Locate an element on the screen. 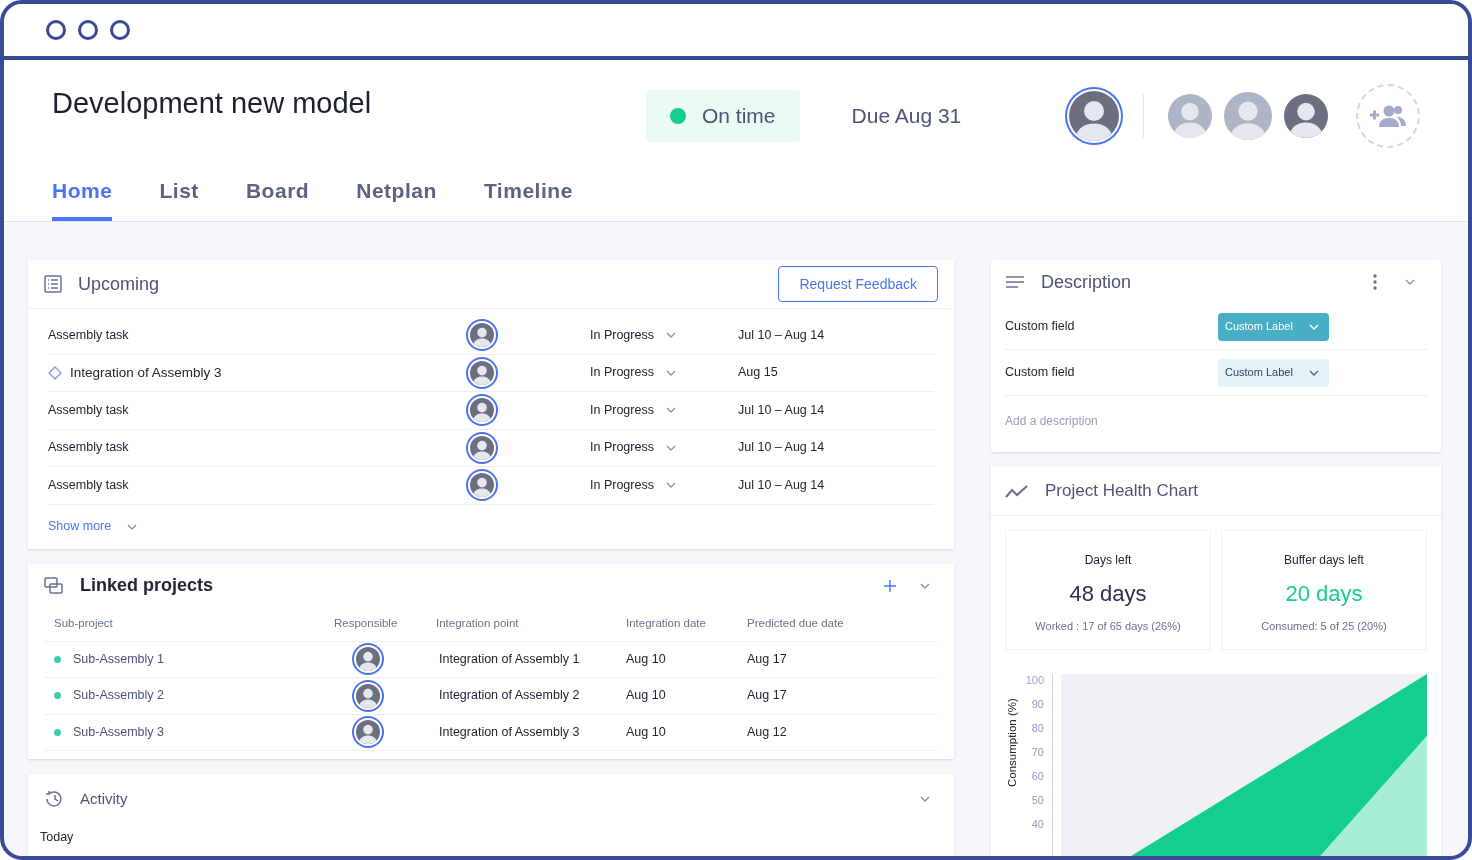 Image resolution: width=1472 pixels, height=860 pixels. nav-tab: Home is located at coordinates (82, 196).